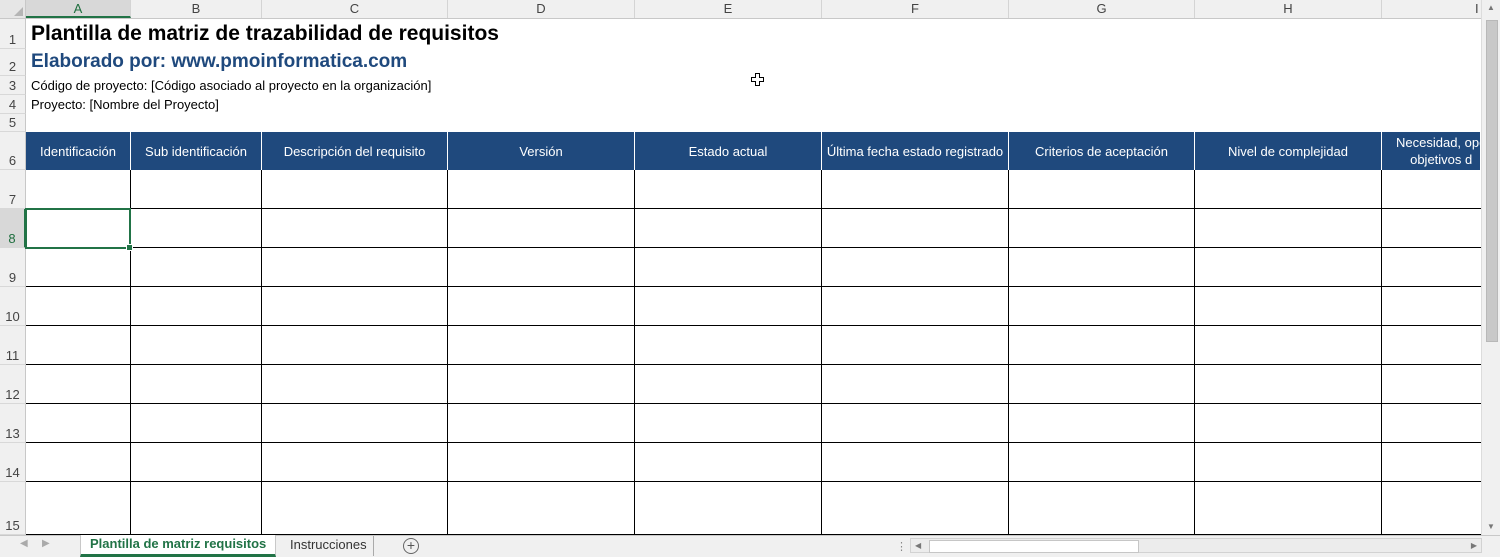 This screenshot has width=1500, height=557. Describe the element at coordinates (13, 306) in the screenshot. I see `row-header-10: 10` at that location.